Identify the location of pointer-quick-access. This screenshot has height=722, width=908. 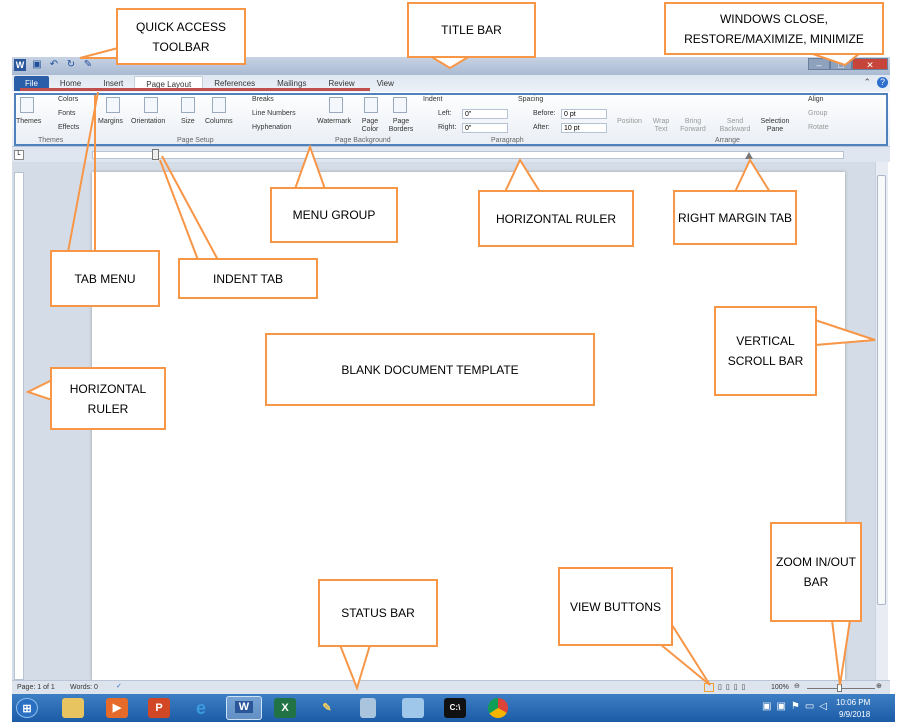
(99, 52).